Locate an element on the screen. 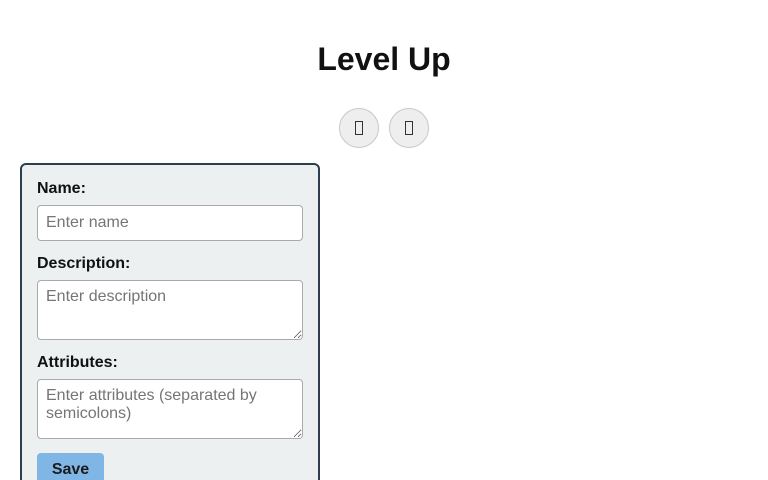  save-button: Save is located at coordinates (70, 466).